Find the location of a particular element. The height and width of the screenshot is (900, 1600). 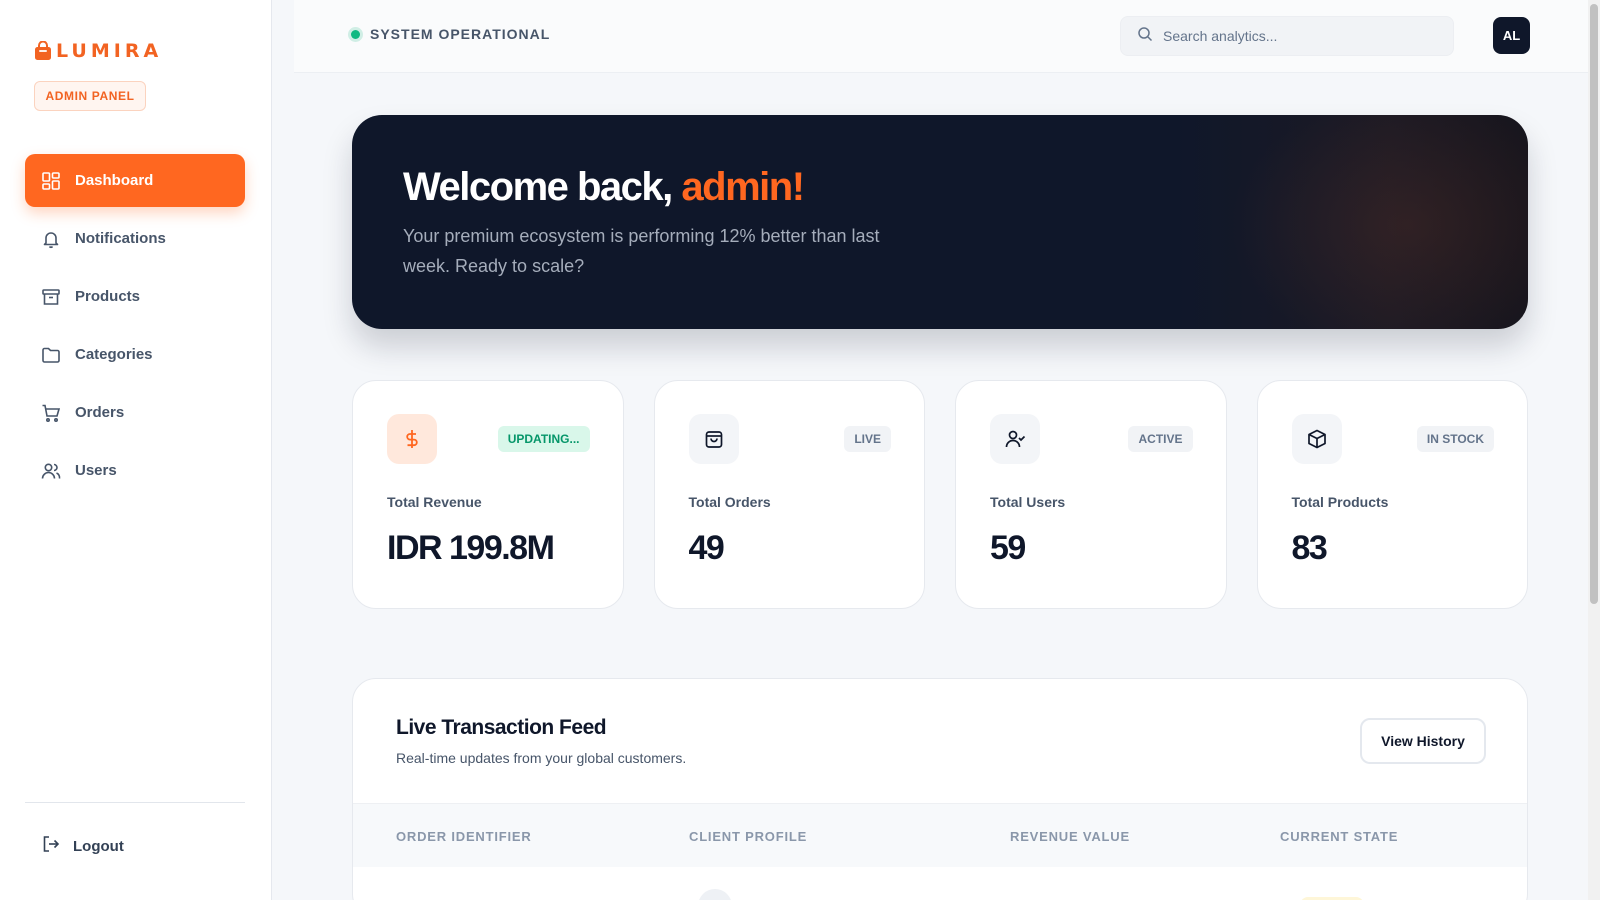

sidebar-item-label: Users is located at coordinates (96, 470).